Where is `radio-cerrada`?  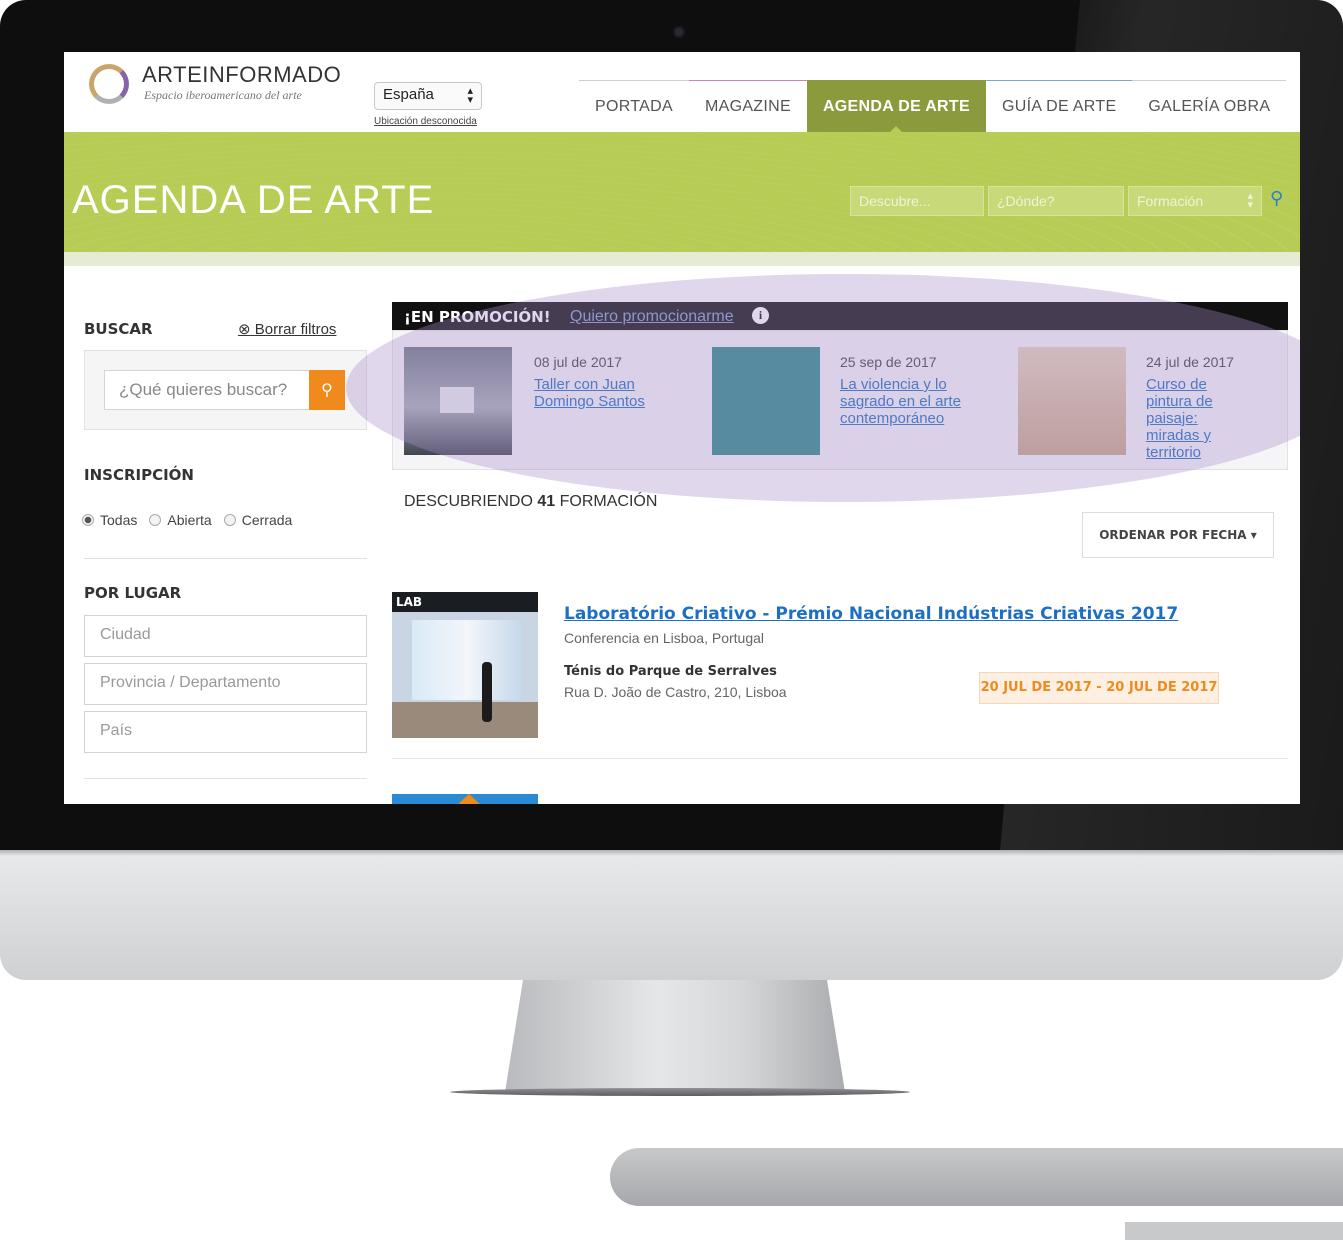
radio-cerrada is located at coordinates (229, 520).